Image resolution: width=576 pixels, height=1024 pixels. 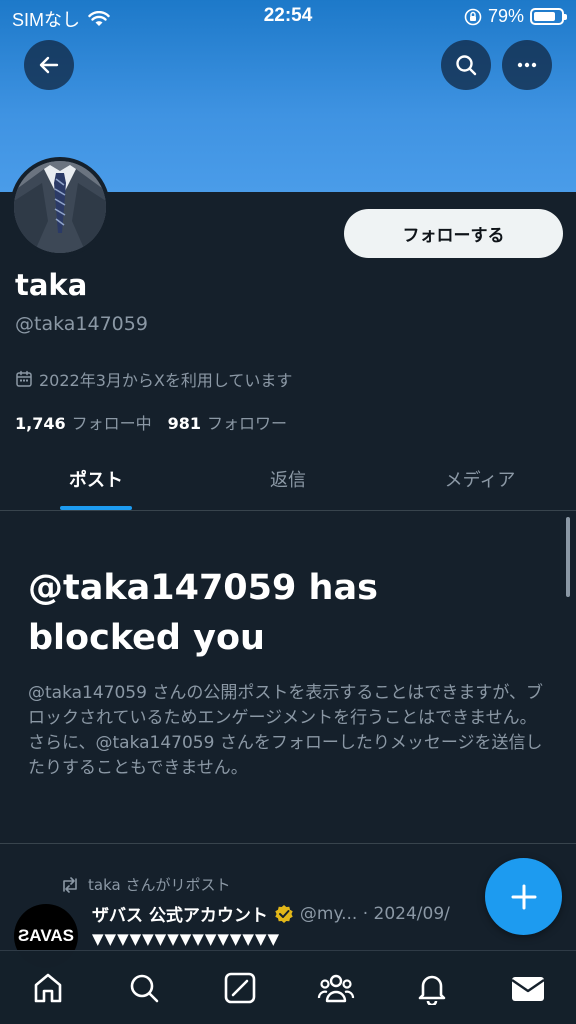 I want to click on follow-button: フォローする, so click(x=453, y=233).